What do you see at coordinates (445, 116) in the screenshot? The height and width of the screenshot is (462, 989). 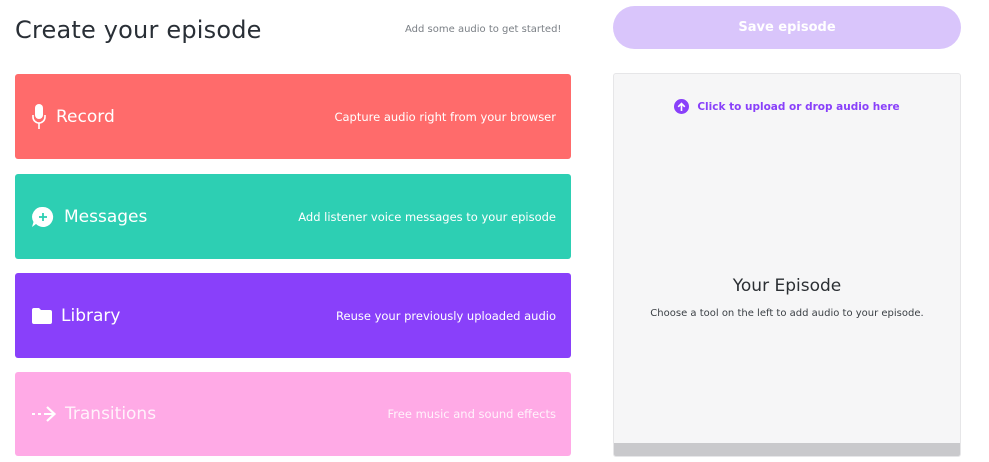 I see `record-tool-description: Capture audio right from your browser` at bounding box center [445, 116].